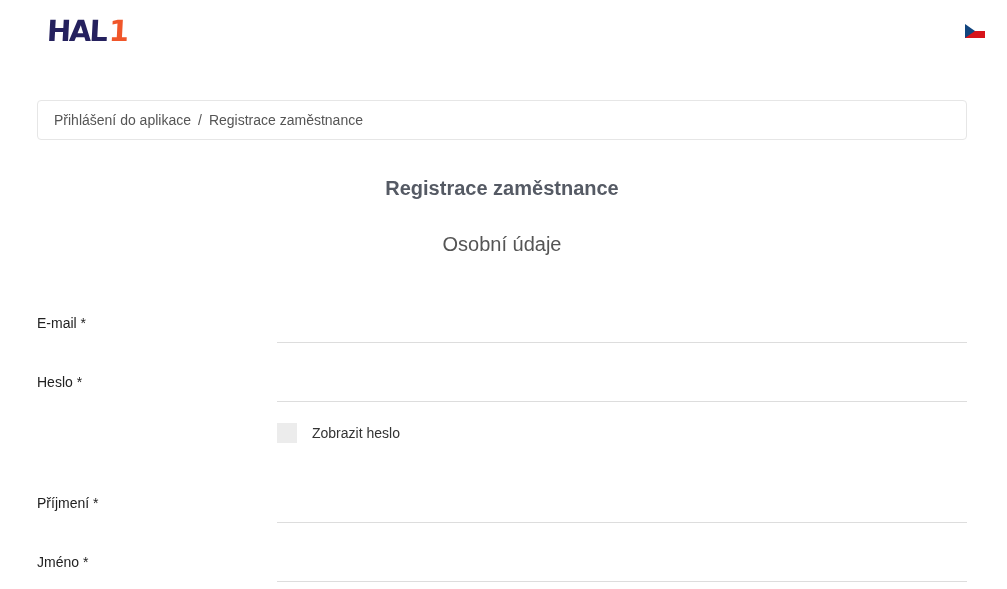  Describe the element at coordinates (60, 383) in the screenshot. I see `field-label: Heslo *` at that location.